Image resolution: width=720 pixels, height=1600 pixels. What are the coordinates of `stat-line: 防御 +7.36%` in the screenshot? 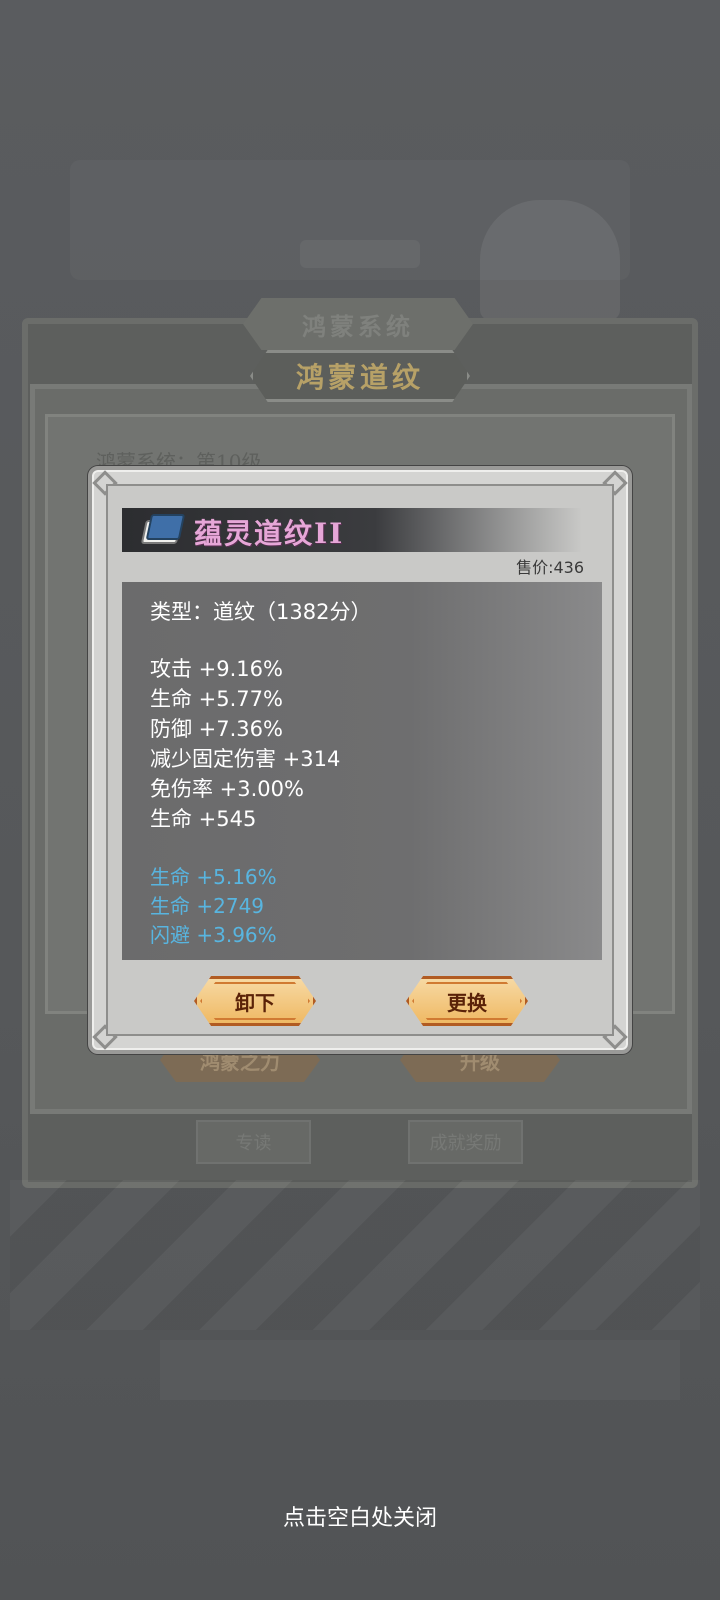 It's located at (216, 729).